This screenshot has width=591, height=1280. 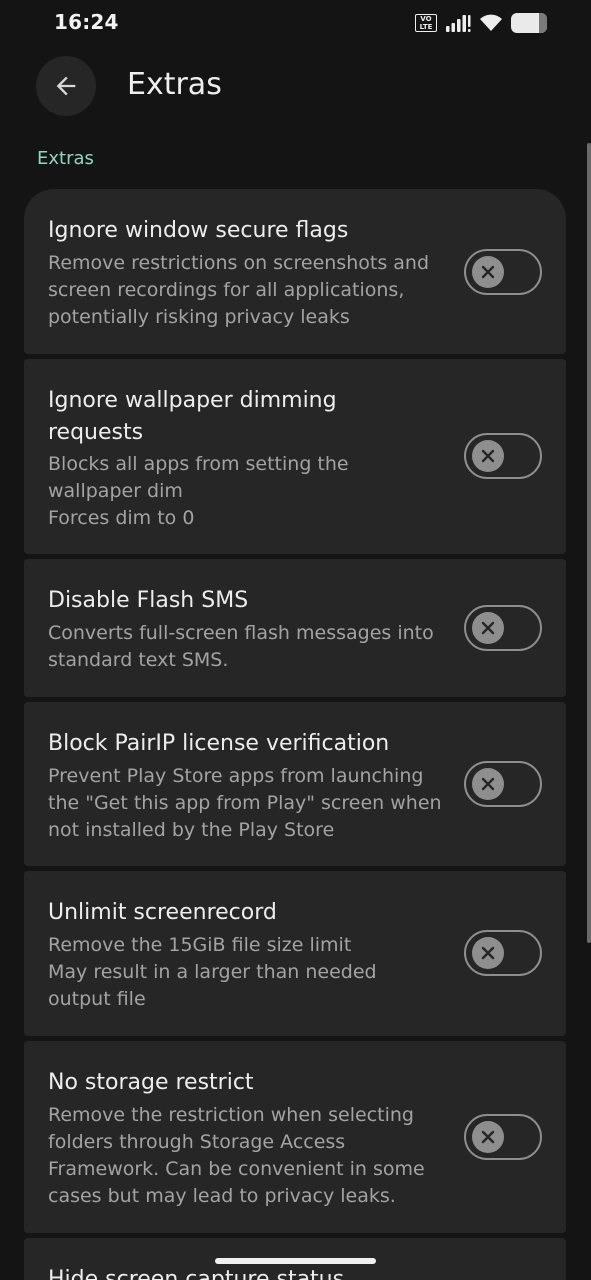 What do you see at coordinates (295, 87) in the screenshot?
I see `top-app-bar: Extras` at bounding box center [295, 87].